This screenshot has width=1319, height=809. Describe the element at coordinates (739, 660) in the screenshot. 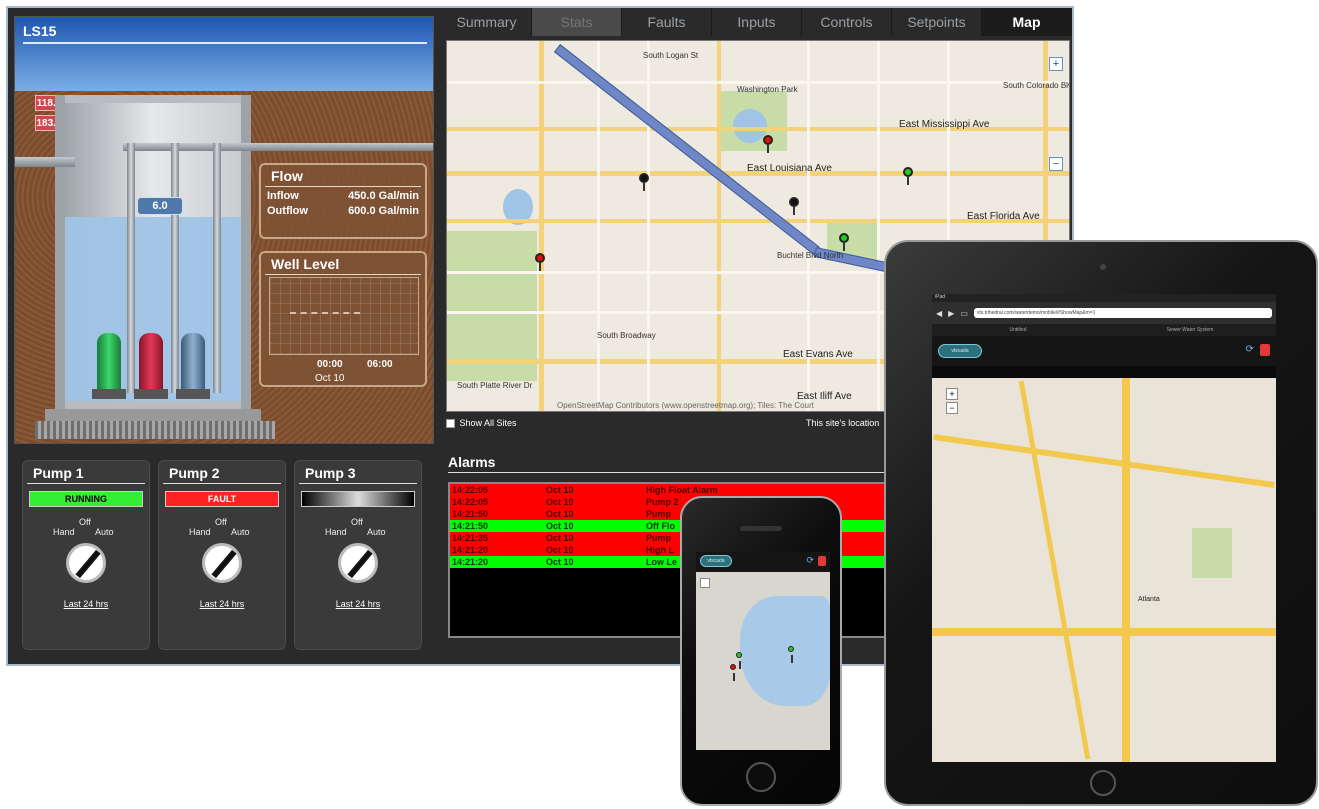

I see `iphone-site-pin` at that location.